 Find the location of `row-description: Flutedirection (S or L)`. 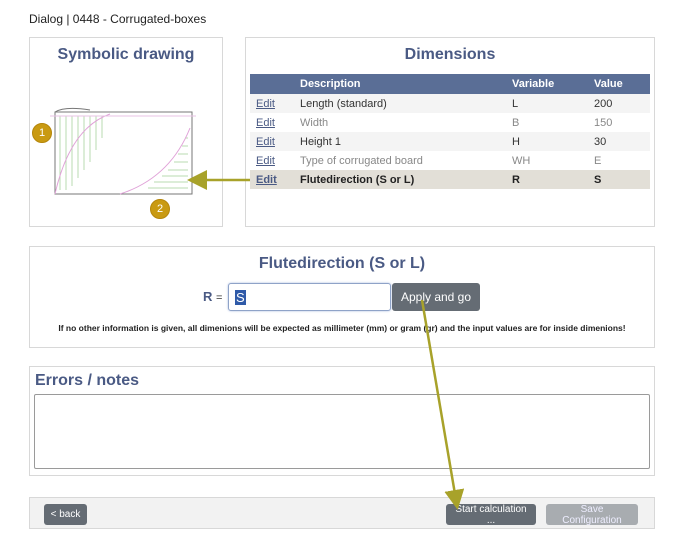

row-description: Flutedirection (S or L) is located at coordinates (400, 179).